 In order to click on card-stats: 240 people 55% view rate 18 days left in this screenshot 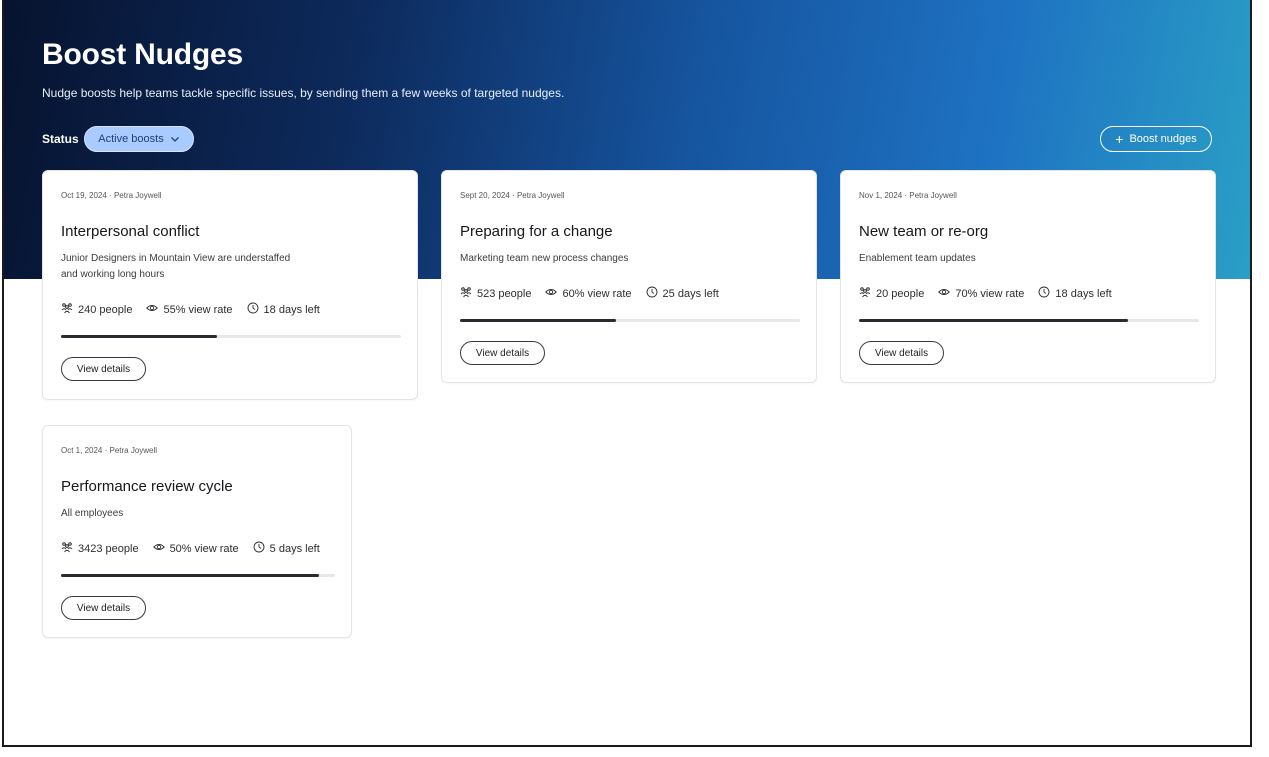, I will do `click(190, 309)`.